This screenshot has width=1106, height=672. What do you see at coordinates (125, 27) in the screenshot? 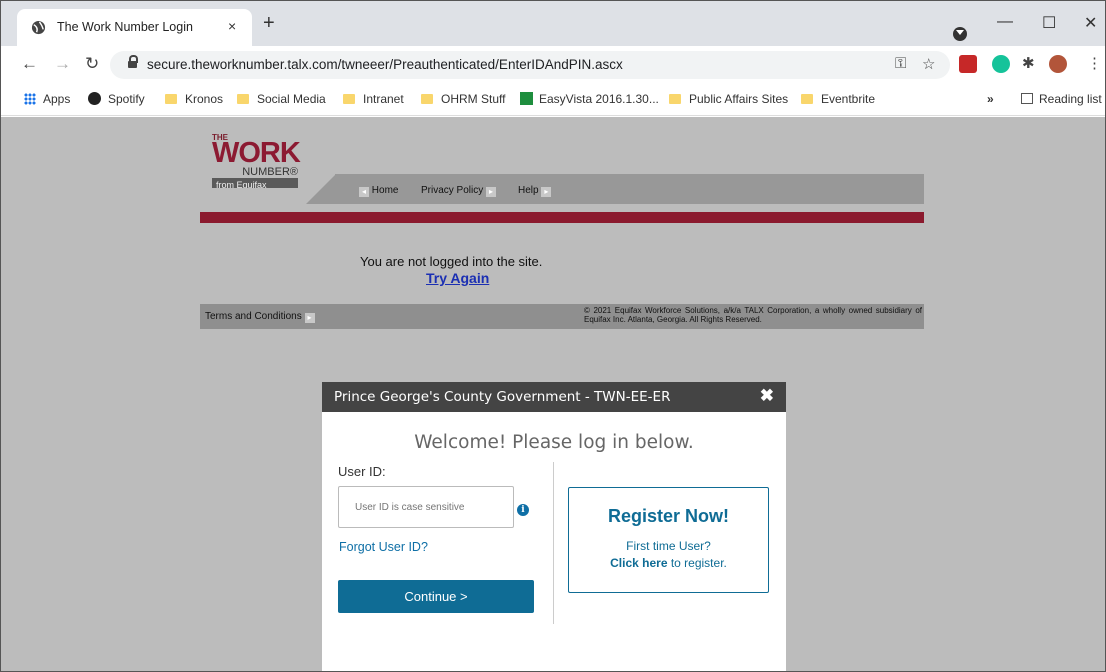
I see `tab-title: The Work Number Login` at bounding box center [125, 27].